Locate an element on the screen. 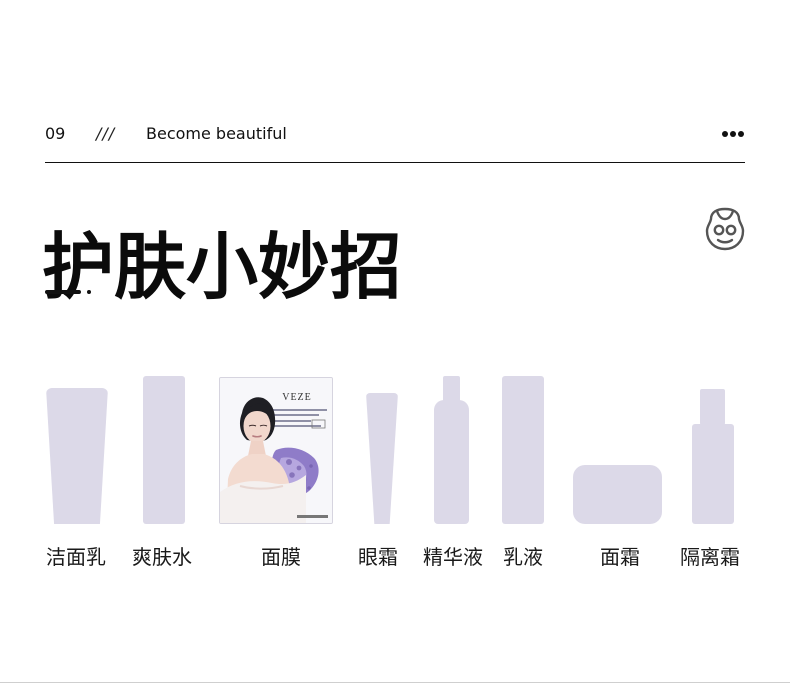  product-label-eye-cream: 眼霜 is located at coordinates (378, 557).